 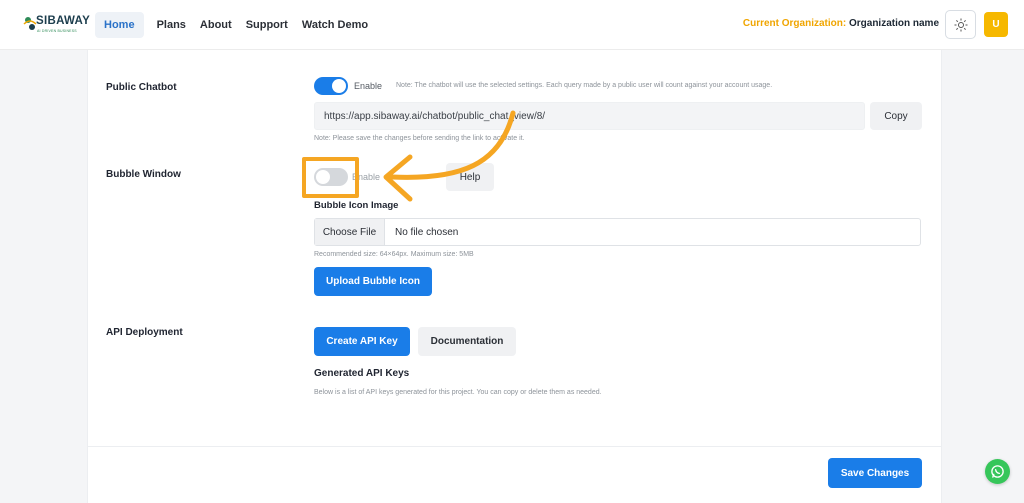 What do you see at coordinates (63, 21) in the screenshot?
I see `logo-text: SIBAWAY` at bounding box center [63, 21].